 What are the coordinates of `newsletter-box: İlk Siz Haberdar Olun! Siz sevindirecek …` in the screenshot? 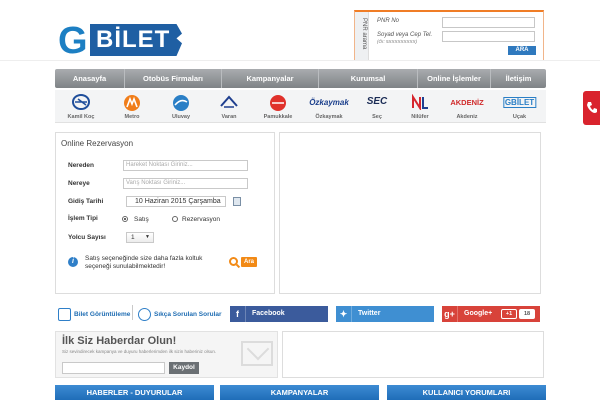 It's located at (166, 354).